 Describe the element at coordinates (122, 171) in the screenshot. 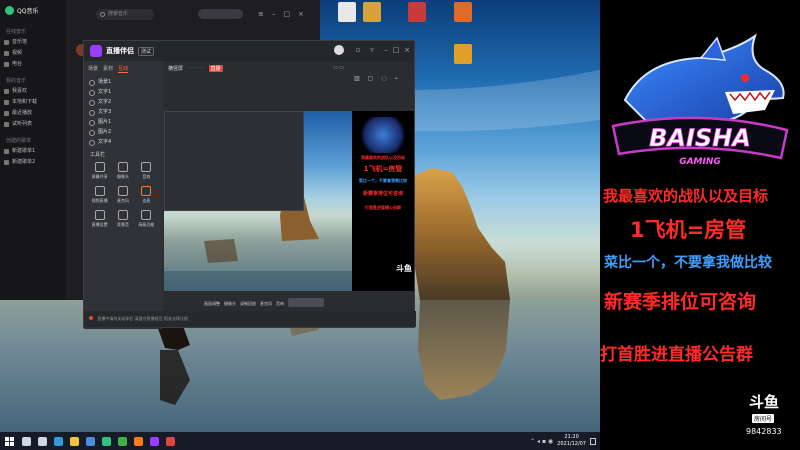

I see `tool-button: 摄像头` at that location.